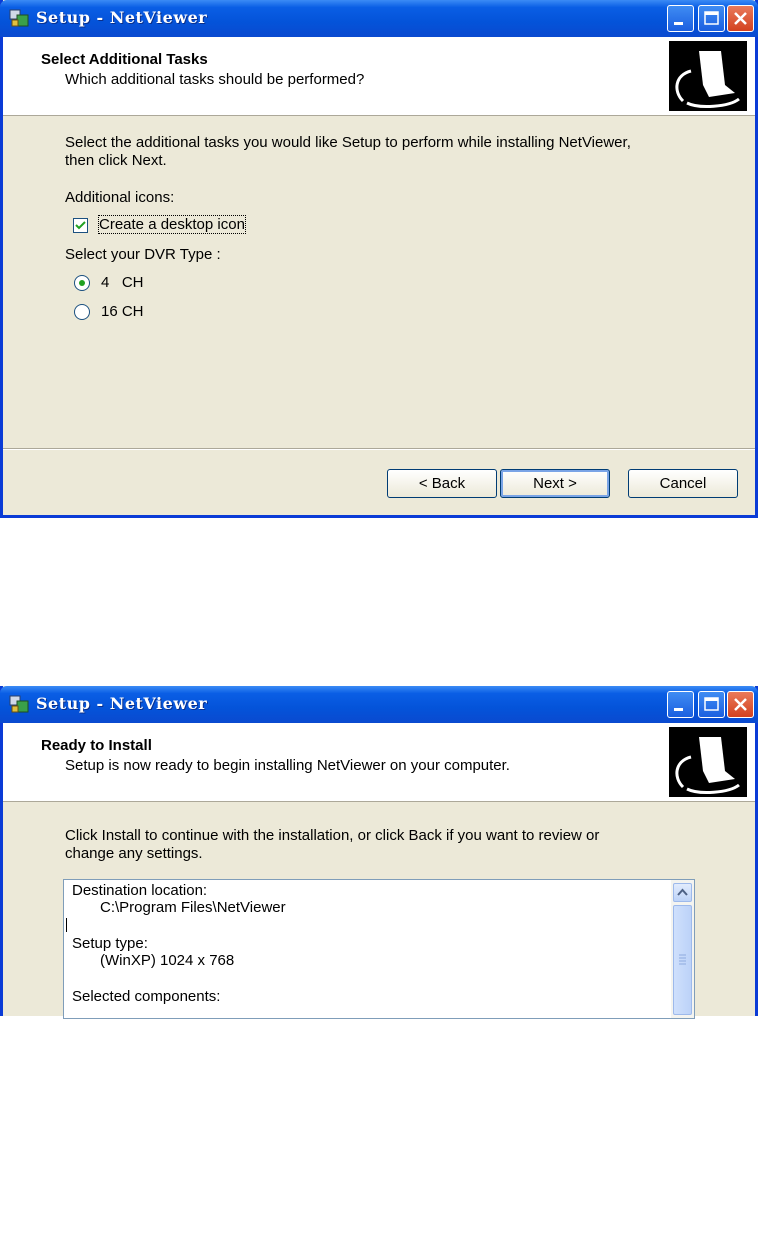  I want to click on scroll-up-button, so click(682, 892).